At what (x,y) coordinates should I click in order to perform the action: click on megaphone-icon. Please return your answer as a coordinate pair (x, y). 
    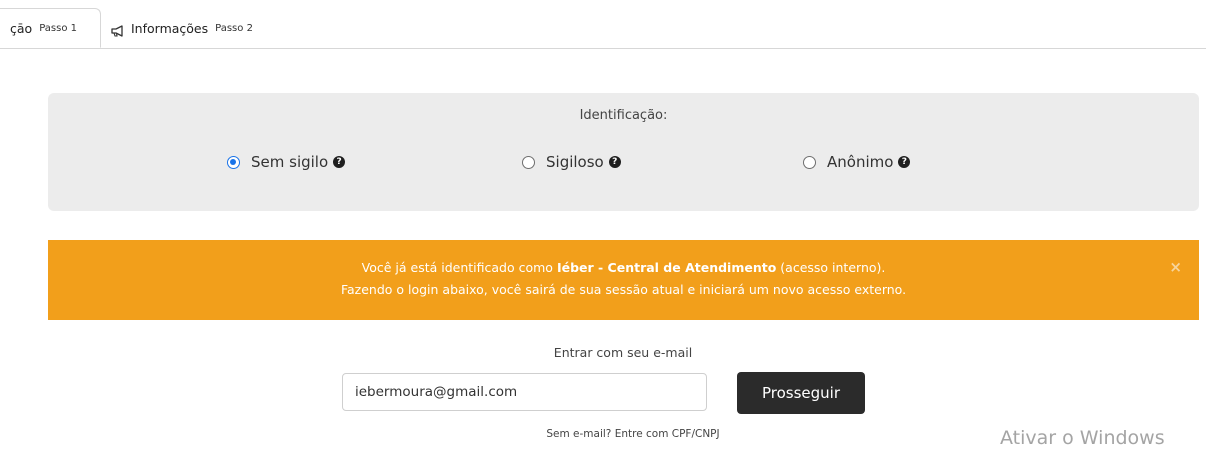
    Looking at the image, I should click on (118, 29).